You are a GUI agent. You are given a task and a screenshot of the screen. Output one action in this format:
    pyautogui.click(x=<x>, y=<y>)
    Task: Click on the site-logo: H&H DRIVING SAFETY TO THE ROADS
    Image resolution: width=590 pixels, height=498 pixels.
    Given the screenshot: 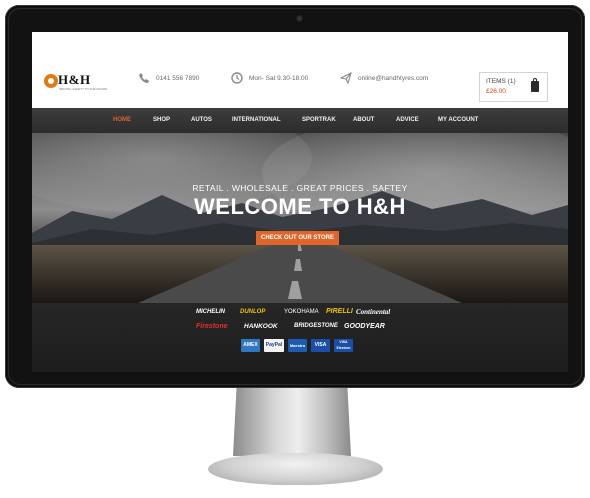 What is the action you would take?
    pyautogui.click(x=78, y=83)
    